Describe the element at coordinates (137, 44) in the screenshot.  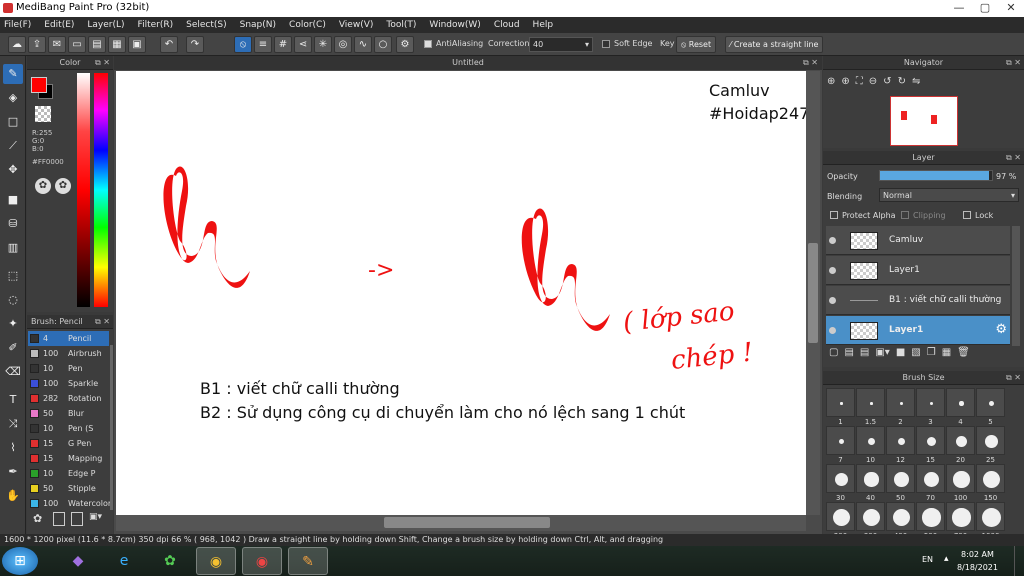
I see `export-icon: ▣` at that location.